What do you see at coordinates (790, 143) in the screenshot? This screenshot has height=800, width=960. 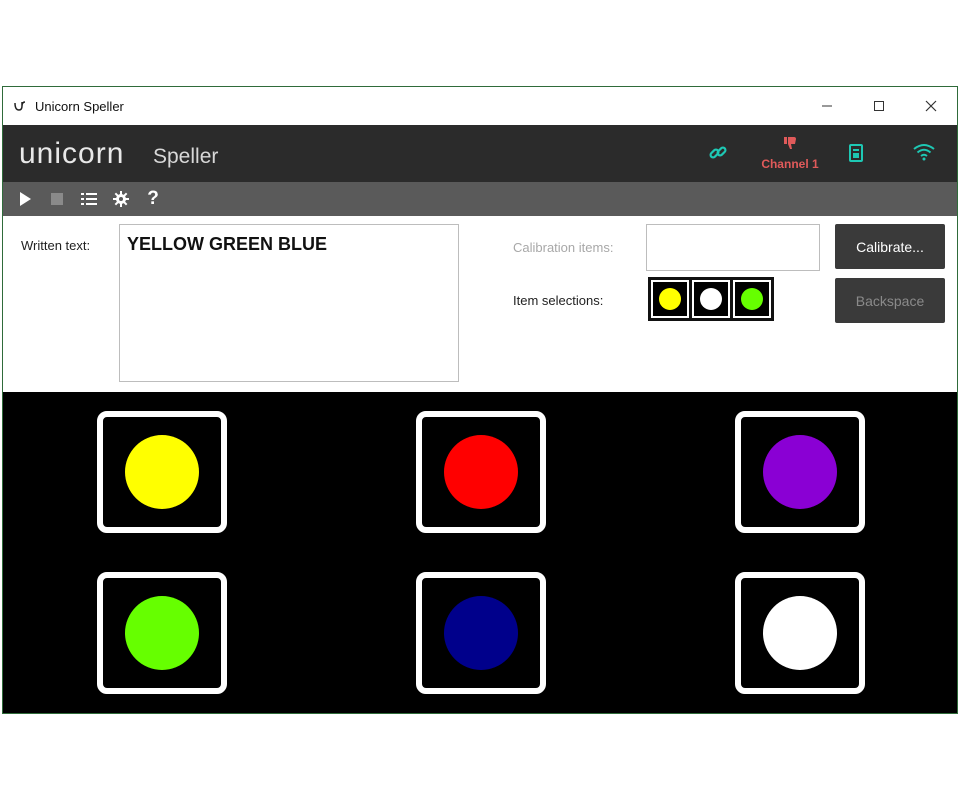 I see `thumbs-down-icon` at bounding box center [790, 143].